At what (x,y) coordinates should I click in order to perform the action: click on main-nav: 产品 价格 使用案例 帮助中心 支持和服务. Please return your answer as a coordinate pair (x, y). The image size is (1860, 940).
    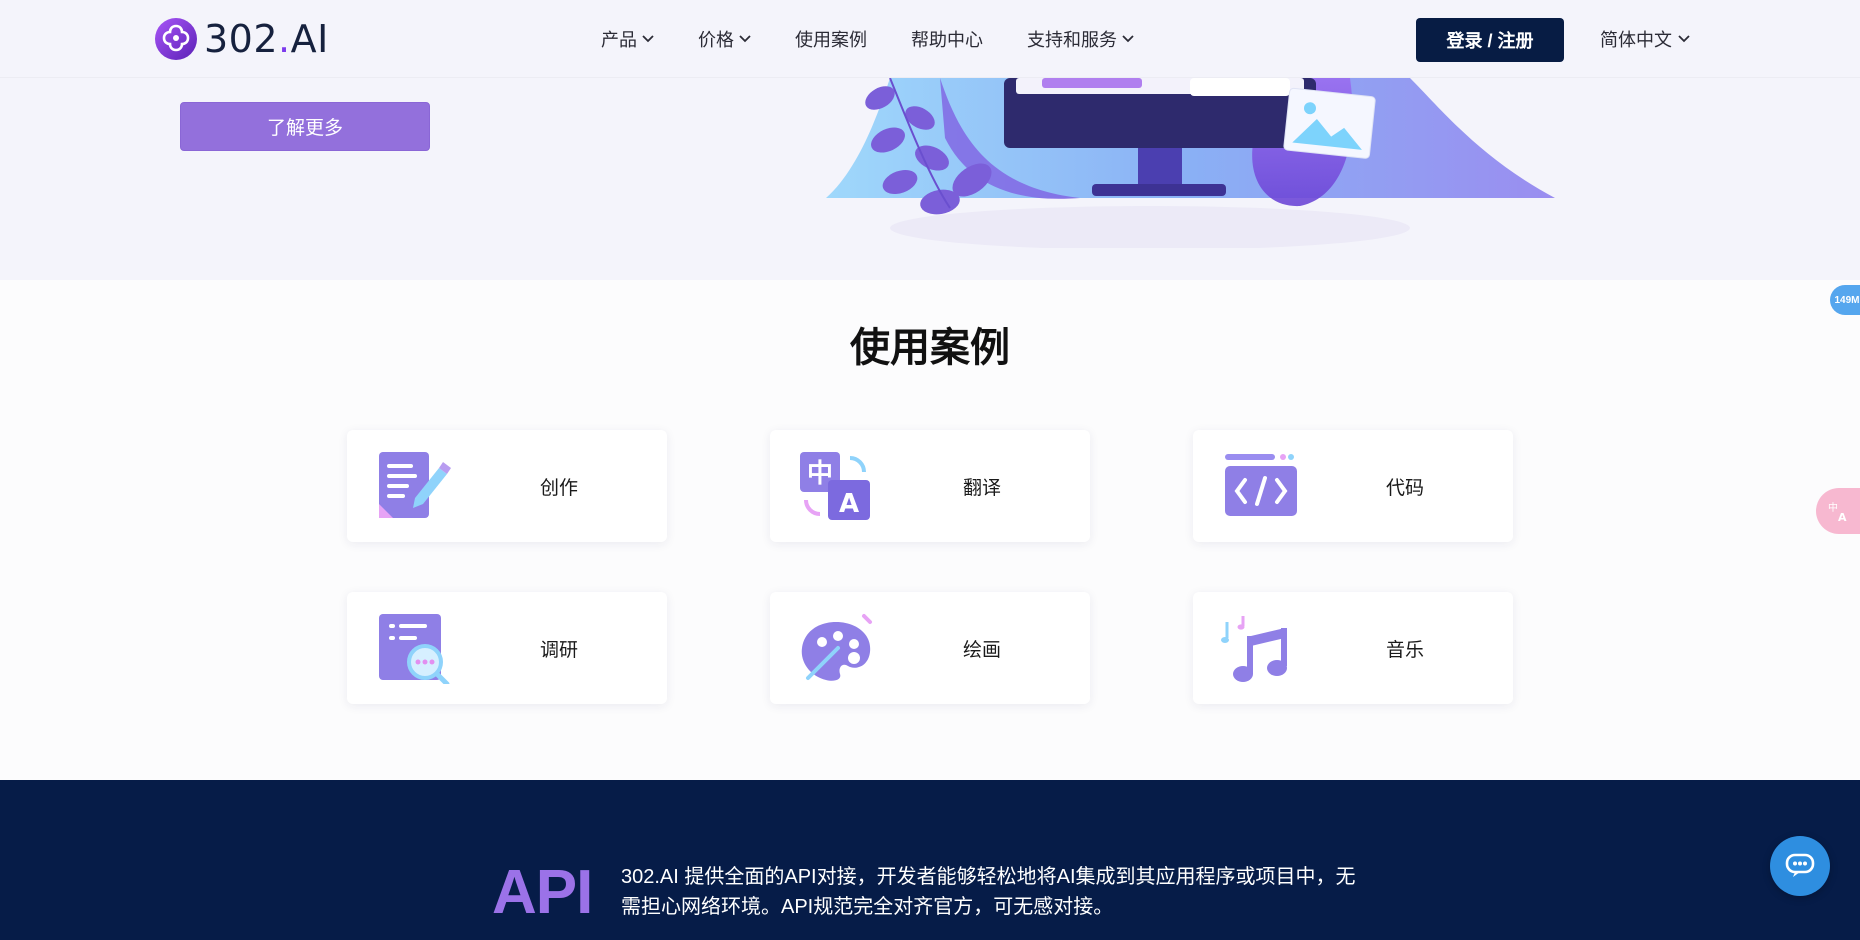
    Looking at the image, I should click on (889, 39).